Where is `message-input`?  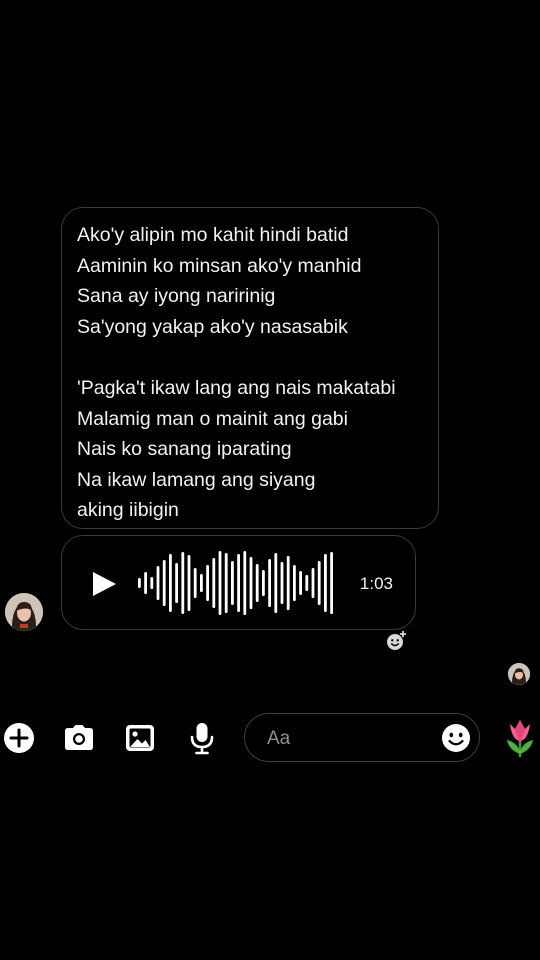
message-input is located at coordinates (347, 738).